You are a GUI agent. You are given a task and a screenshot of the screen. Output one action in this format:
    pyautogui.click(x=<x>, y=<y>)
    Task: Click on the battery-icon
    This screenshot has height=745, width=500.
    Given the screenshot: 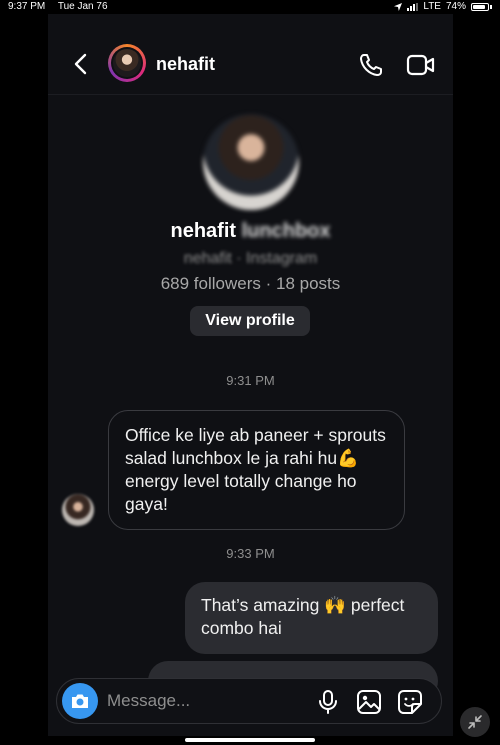 What is the action you would take?
    pyautogui.click(x=480, y=6)
    